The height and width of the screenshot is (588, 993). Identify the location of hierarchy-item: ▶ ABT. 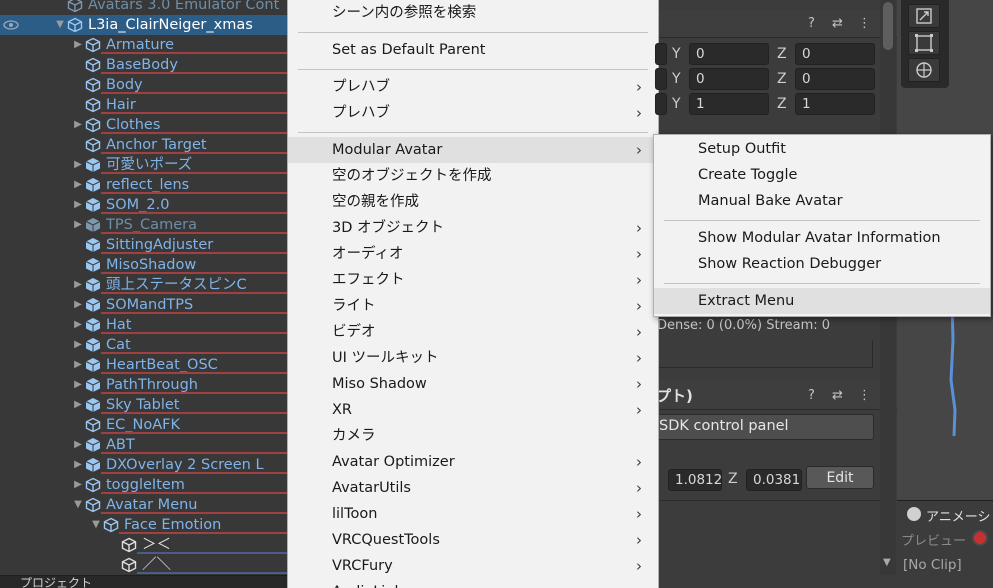
(150, 445).